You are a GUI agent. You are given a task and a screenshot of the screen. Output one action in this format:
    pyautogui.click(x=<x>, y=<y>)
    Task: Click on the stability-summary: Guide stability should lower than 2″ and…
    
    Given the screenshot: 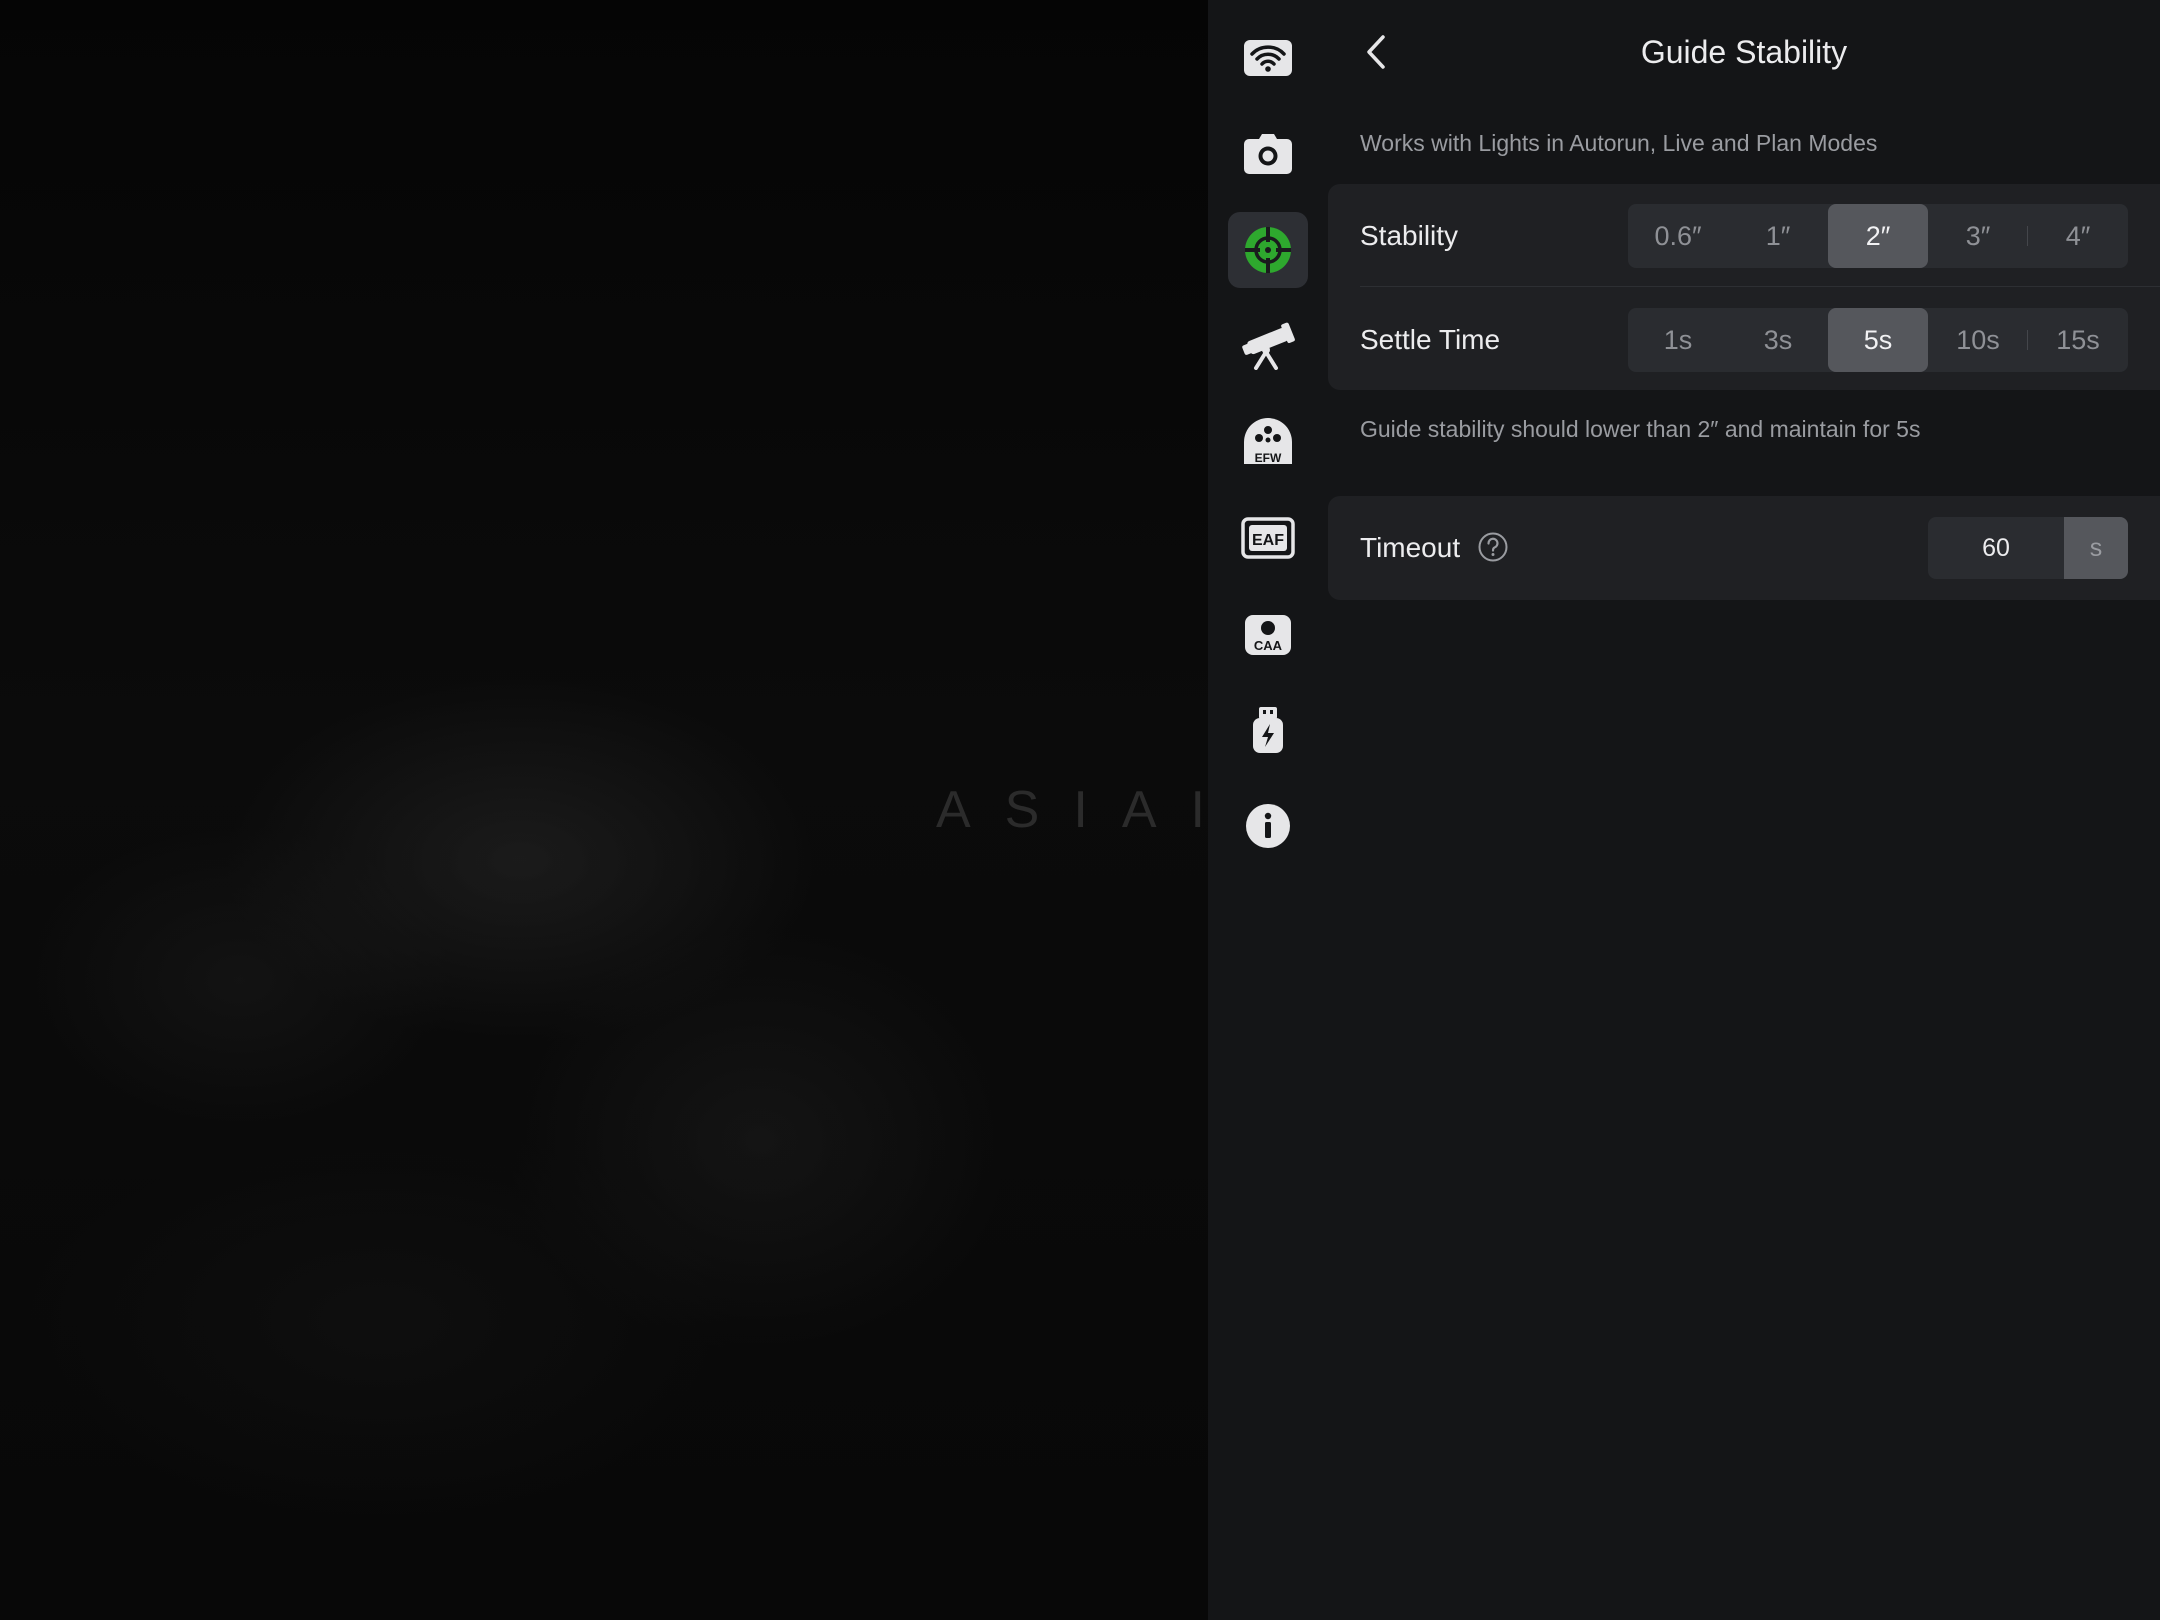 What is the action you would take?
    pyautogui.click(x=1640, y=429)
    